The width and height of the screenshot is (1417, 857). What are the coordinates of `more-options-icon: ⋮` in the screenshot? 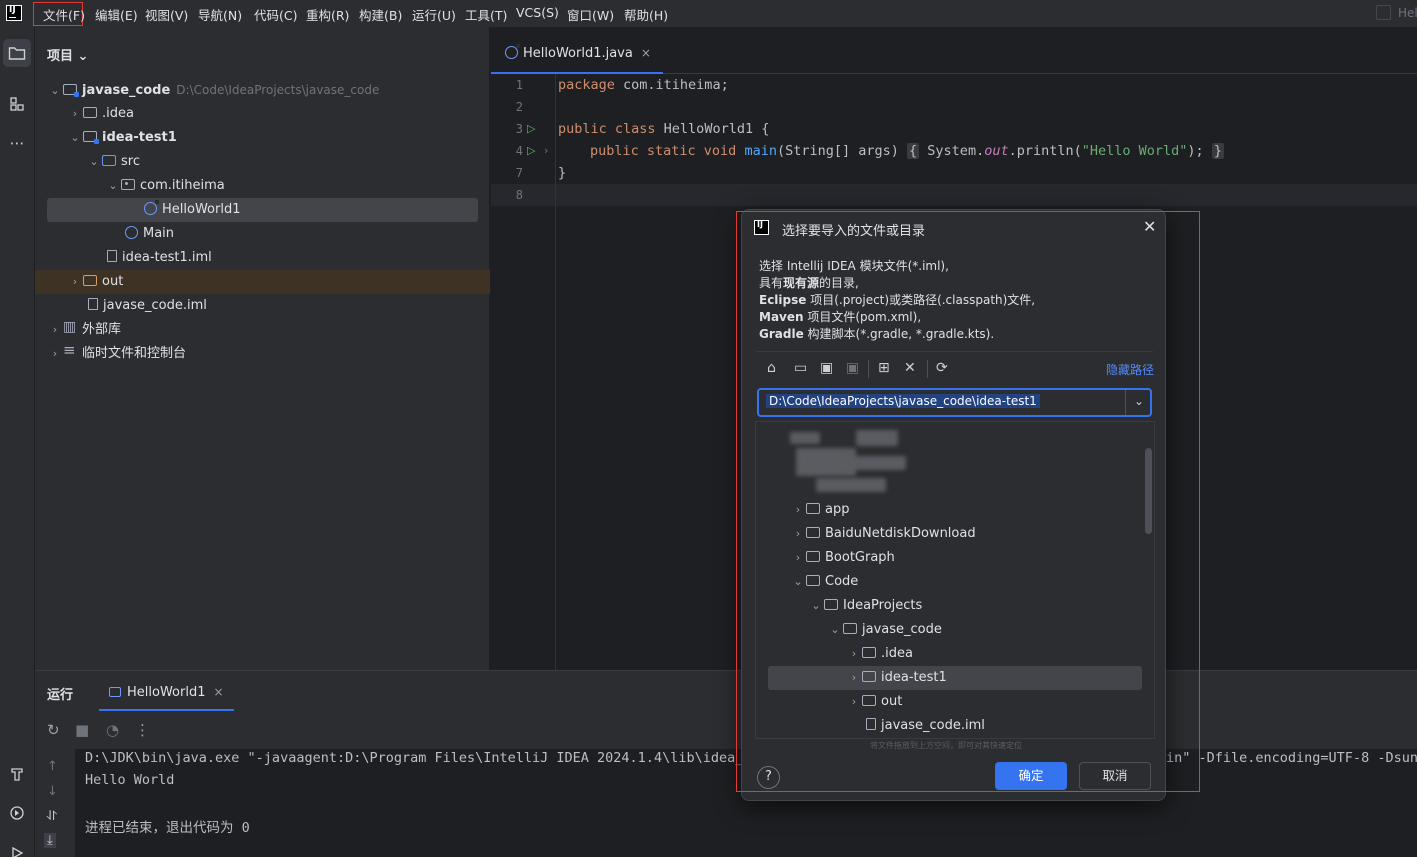 It's located at (142, 730).